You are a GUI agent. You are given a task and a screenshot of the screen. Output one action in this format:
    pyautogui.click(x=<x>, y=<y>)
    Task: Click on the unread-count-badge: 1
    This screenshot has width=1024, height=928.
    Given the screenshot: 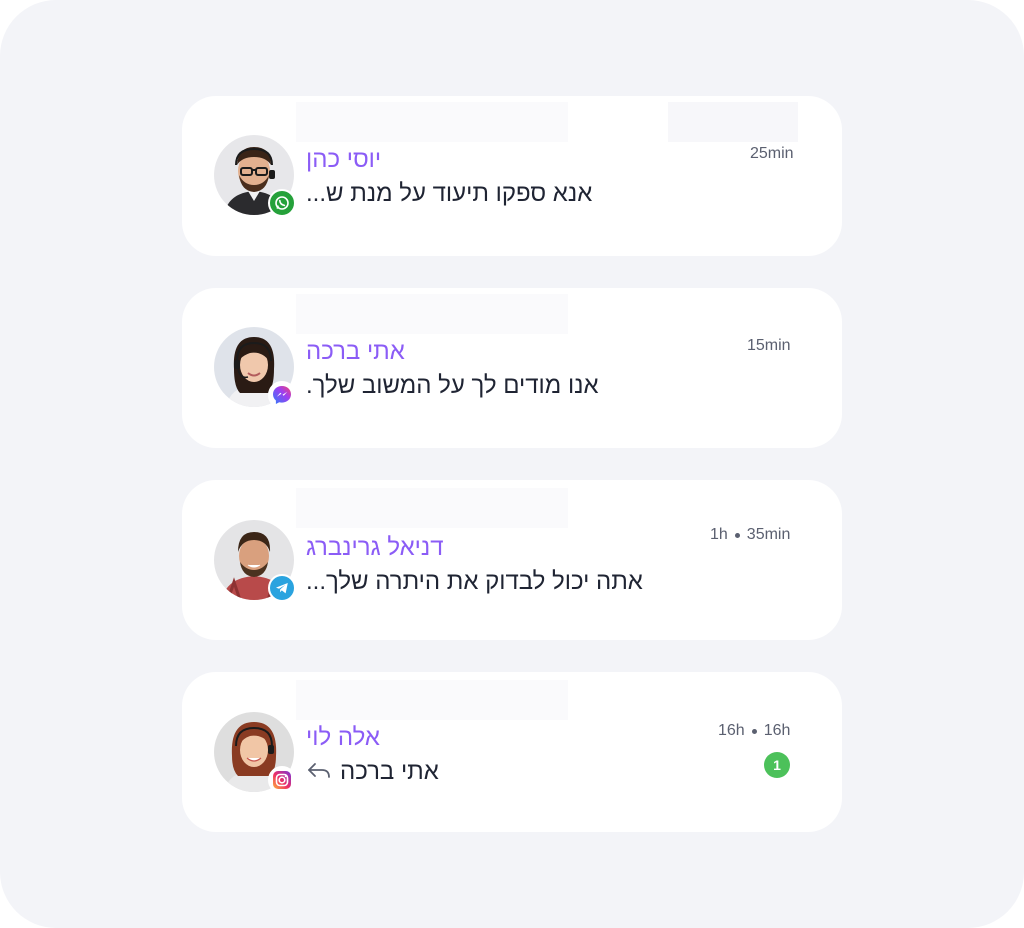 What is the action you would take?
    pyautogui.click(x=777, y=765)
    